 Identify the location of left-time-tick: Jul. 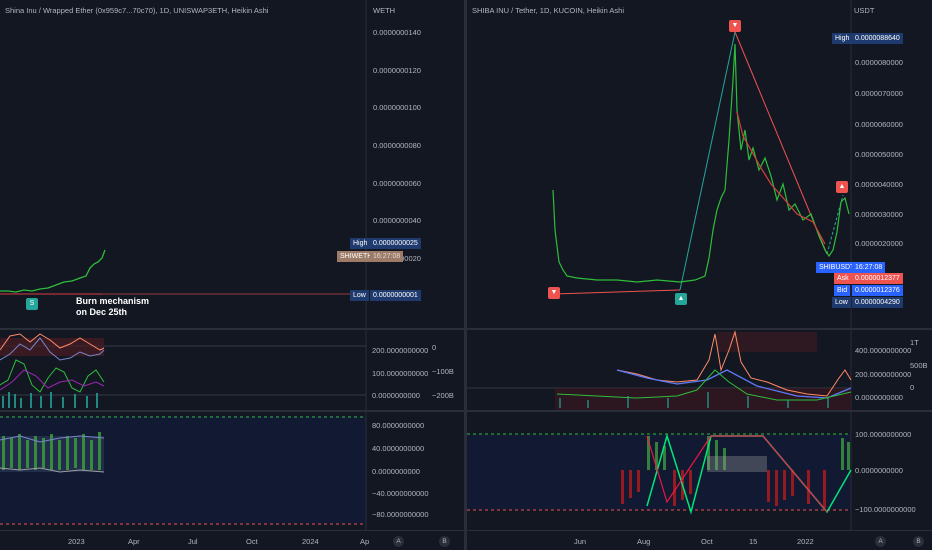
(193, 541).